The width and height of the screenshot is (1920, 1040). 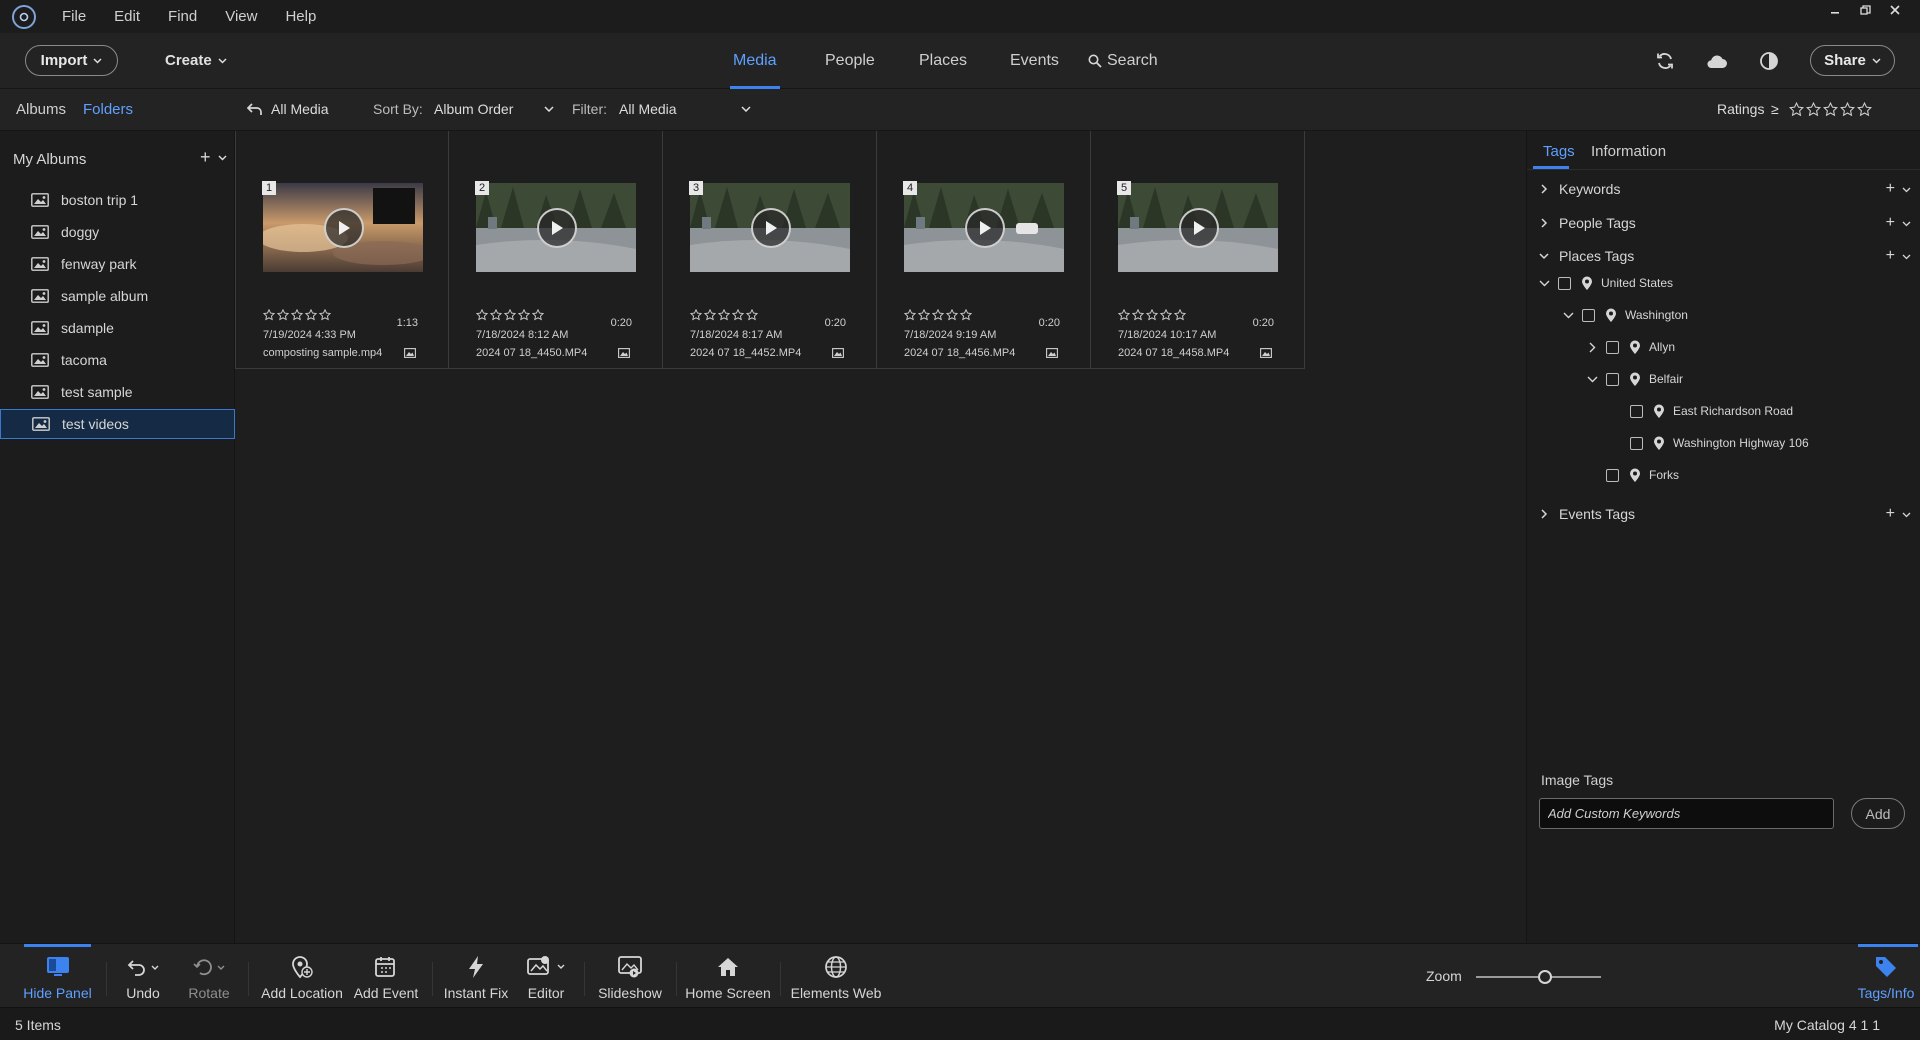 I want to click on restore-icon, so click(x=1865, y=10).